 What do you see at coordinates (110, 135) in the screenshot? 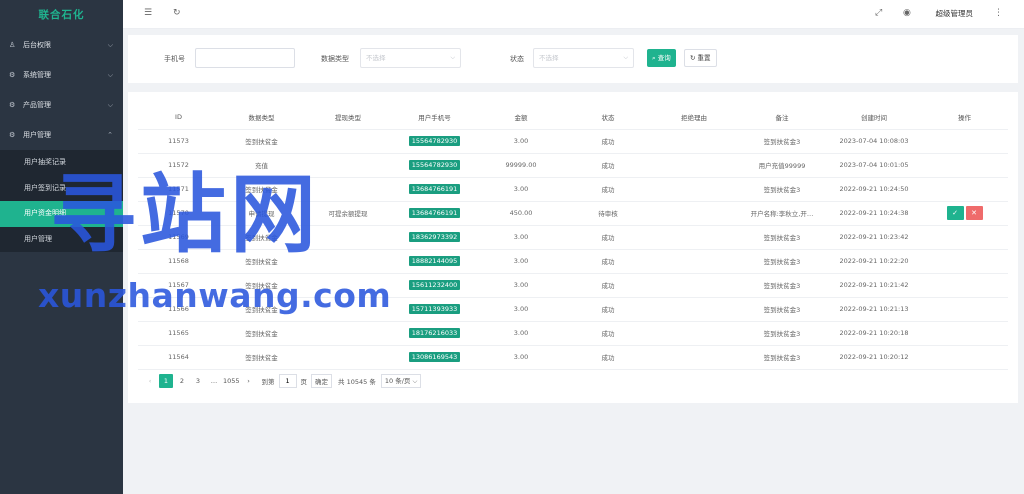
I see `chevron-icon: ⌃` at bounding box center [110, 135].